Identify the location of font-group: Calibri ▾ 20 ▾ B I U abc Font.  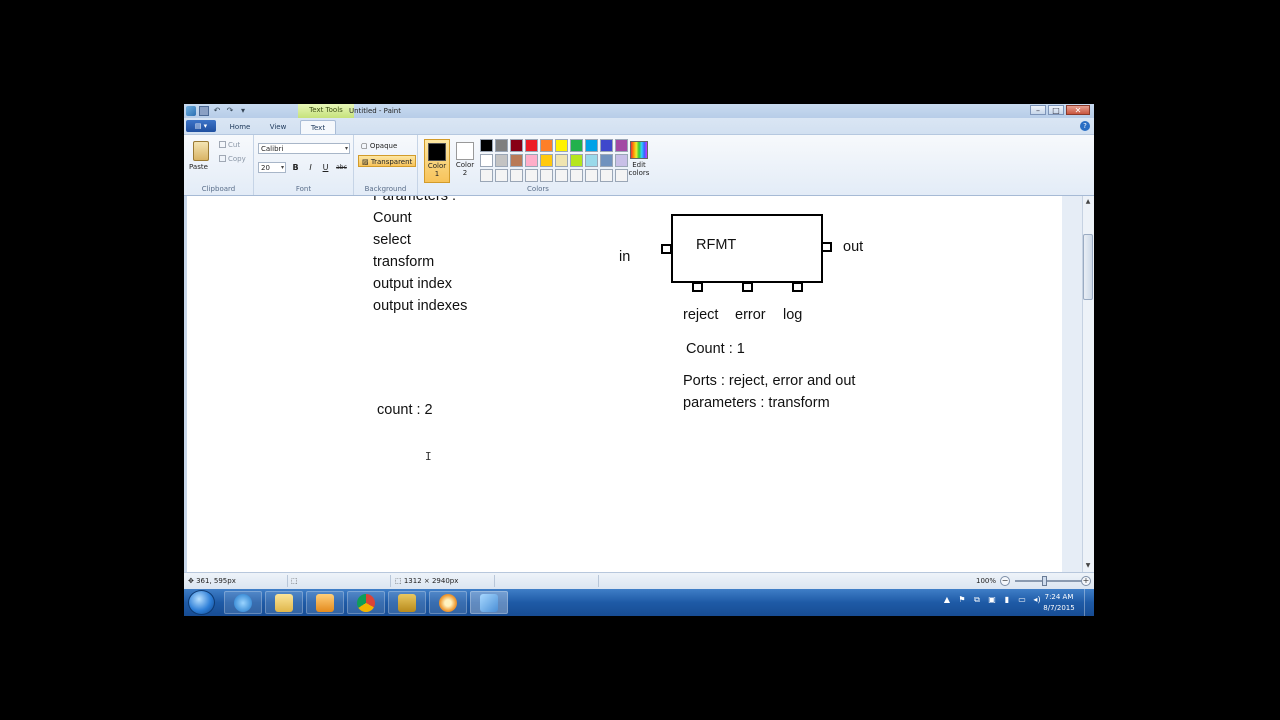
(304, 165).